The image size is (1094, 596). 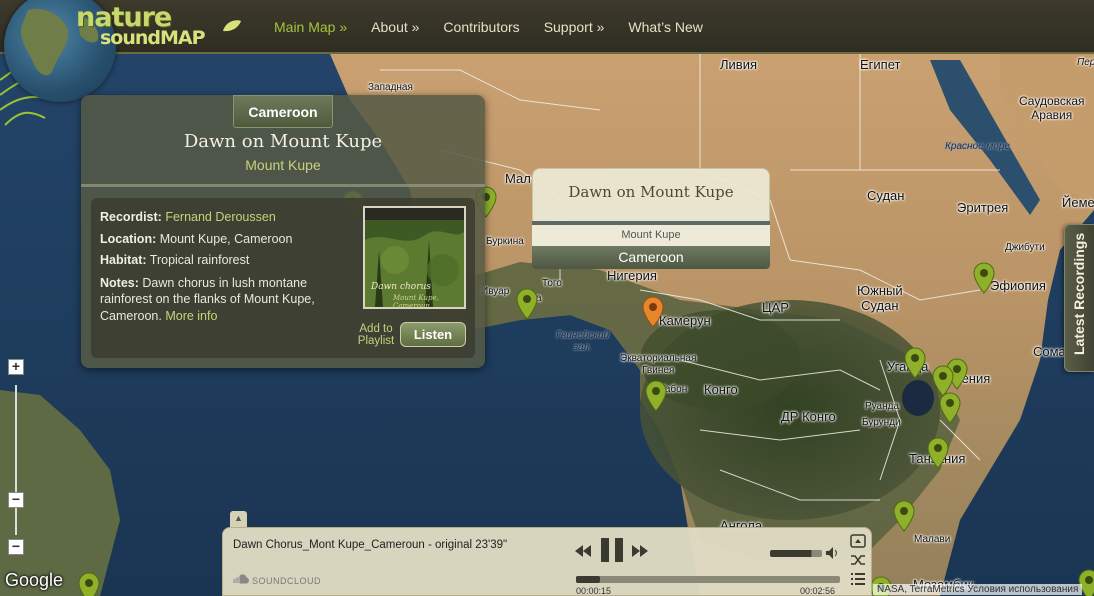 I want to click on habitat-label: Habitat:, so click(x=123, y=260).